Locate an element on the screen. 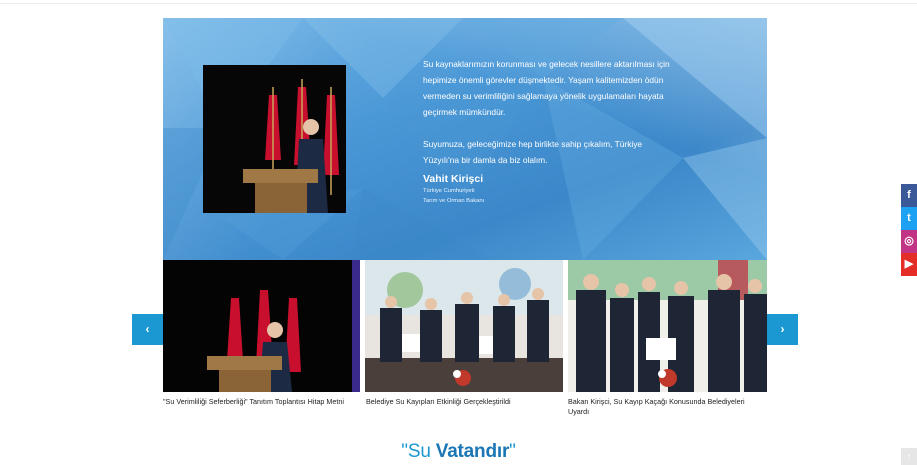  scroll-to-top-button: ↑ is located at coordinates (909, 456).